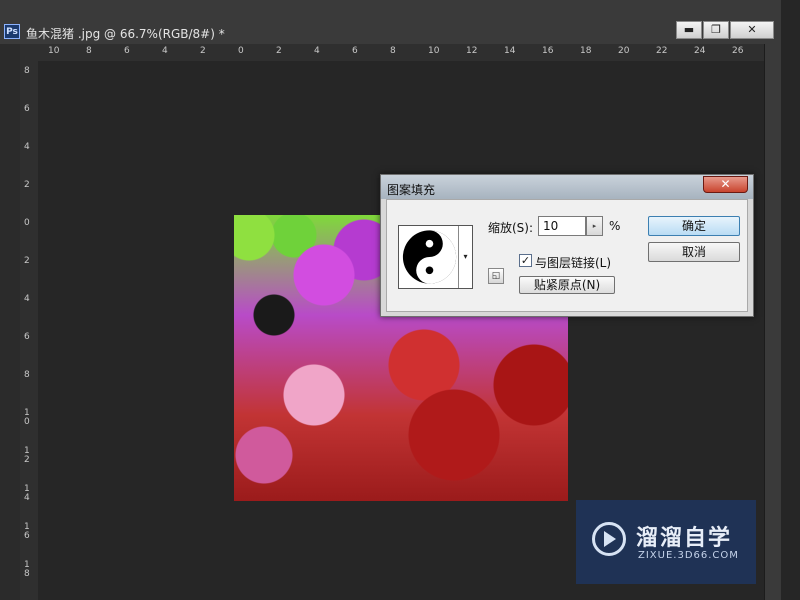 The width and height of the screenshot is (800, 600). Describe the element at coordinates (700, 51) in the screenshot. I see `ruler-top-label: 24` at that location.